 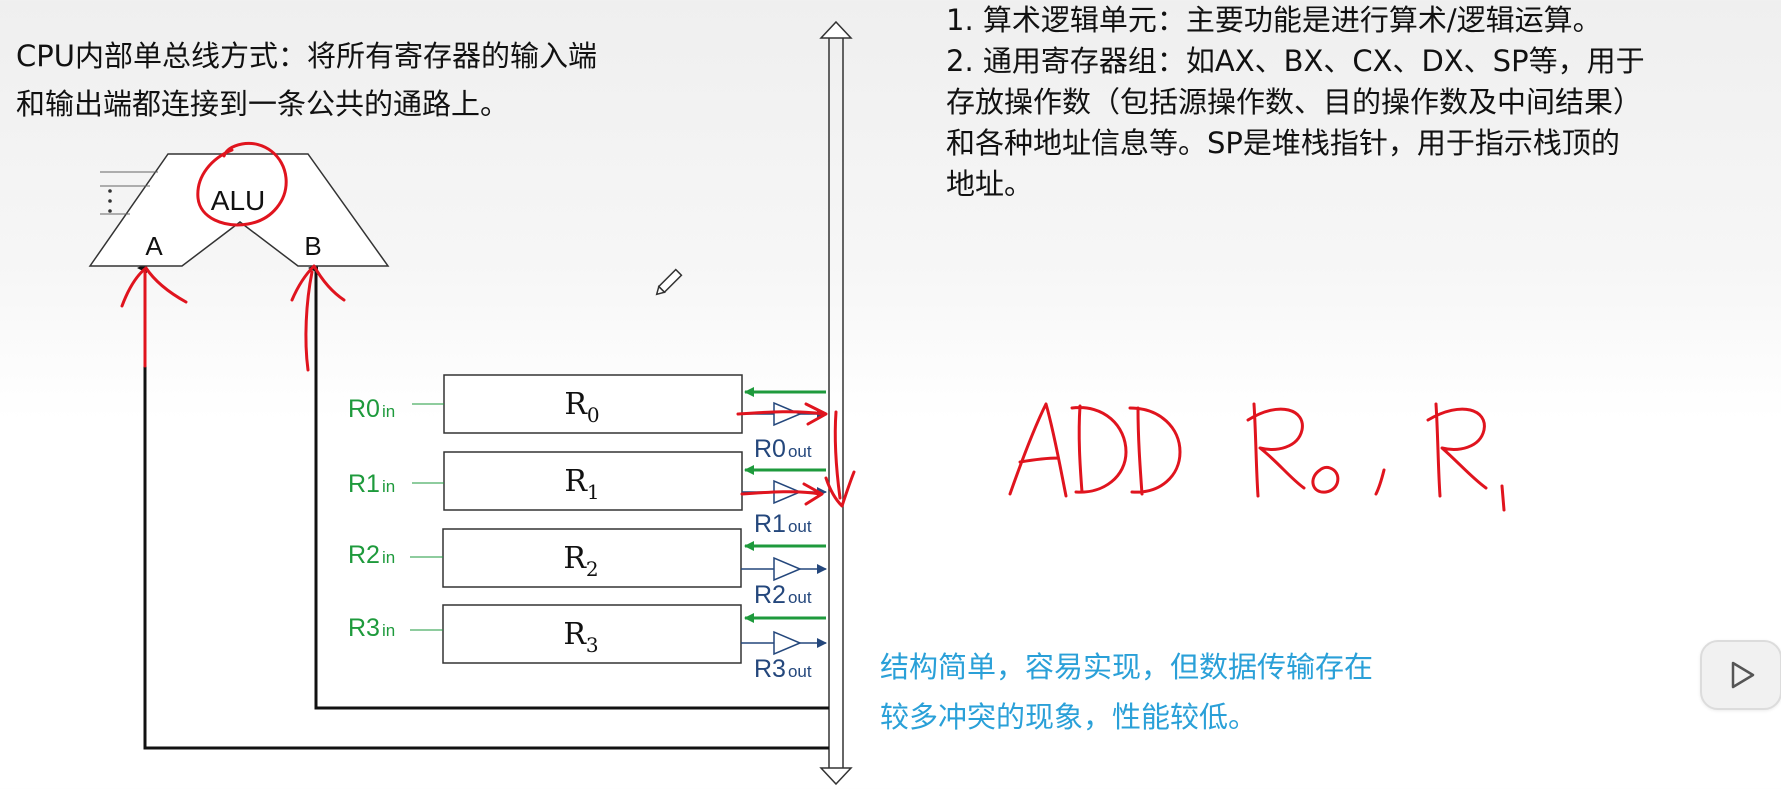 I want to click on r1-out-control: R1 out, so click(x=783, y=524).